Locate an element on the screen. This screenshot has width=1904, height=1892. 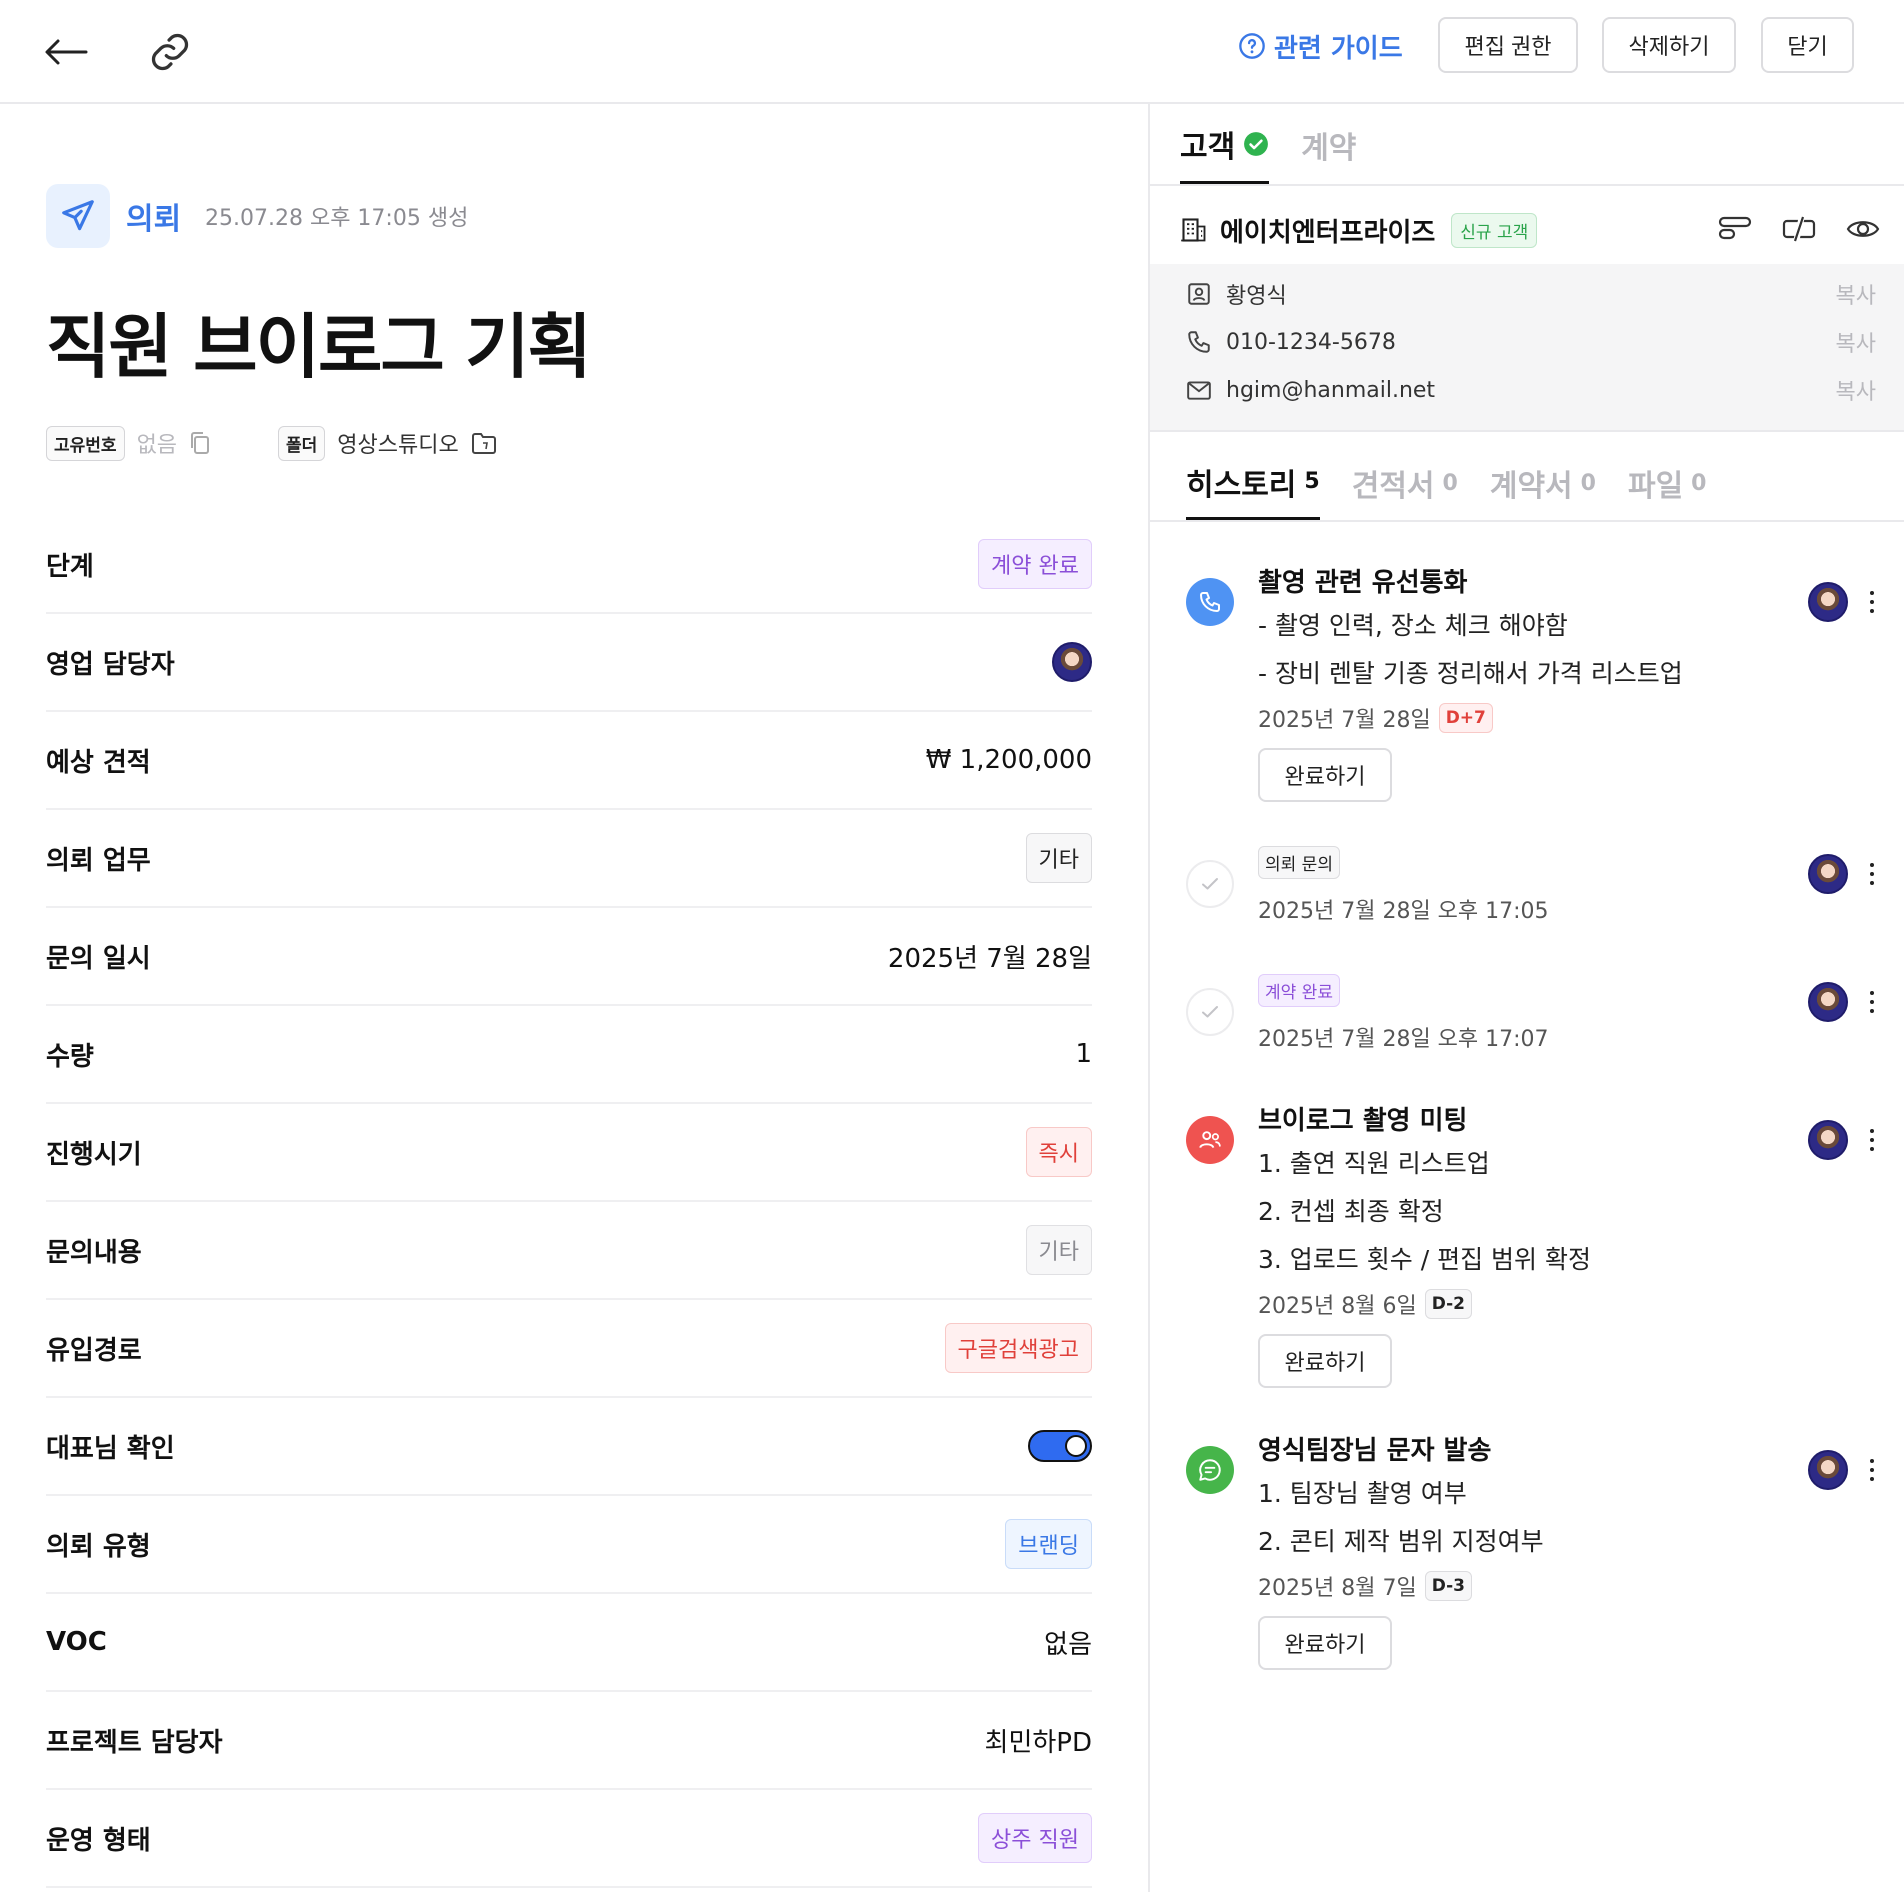
tab-quotes: 견적서 0 is located at coordinates (1405, 483).